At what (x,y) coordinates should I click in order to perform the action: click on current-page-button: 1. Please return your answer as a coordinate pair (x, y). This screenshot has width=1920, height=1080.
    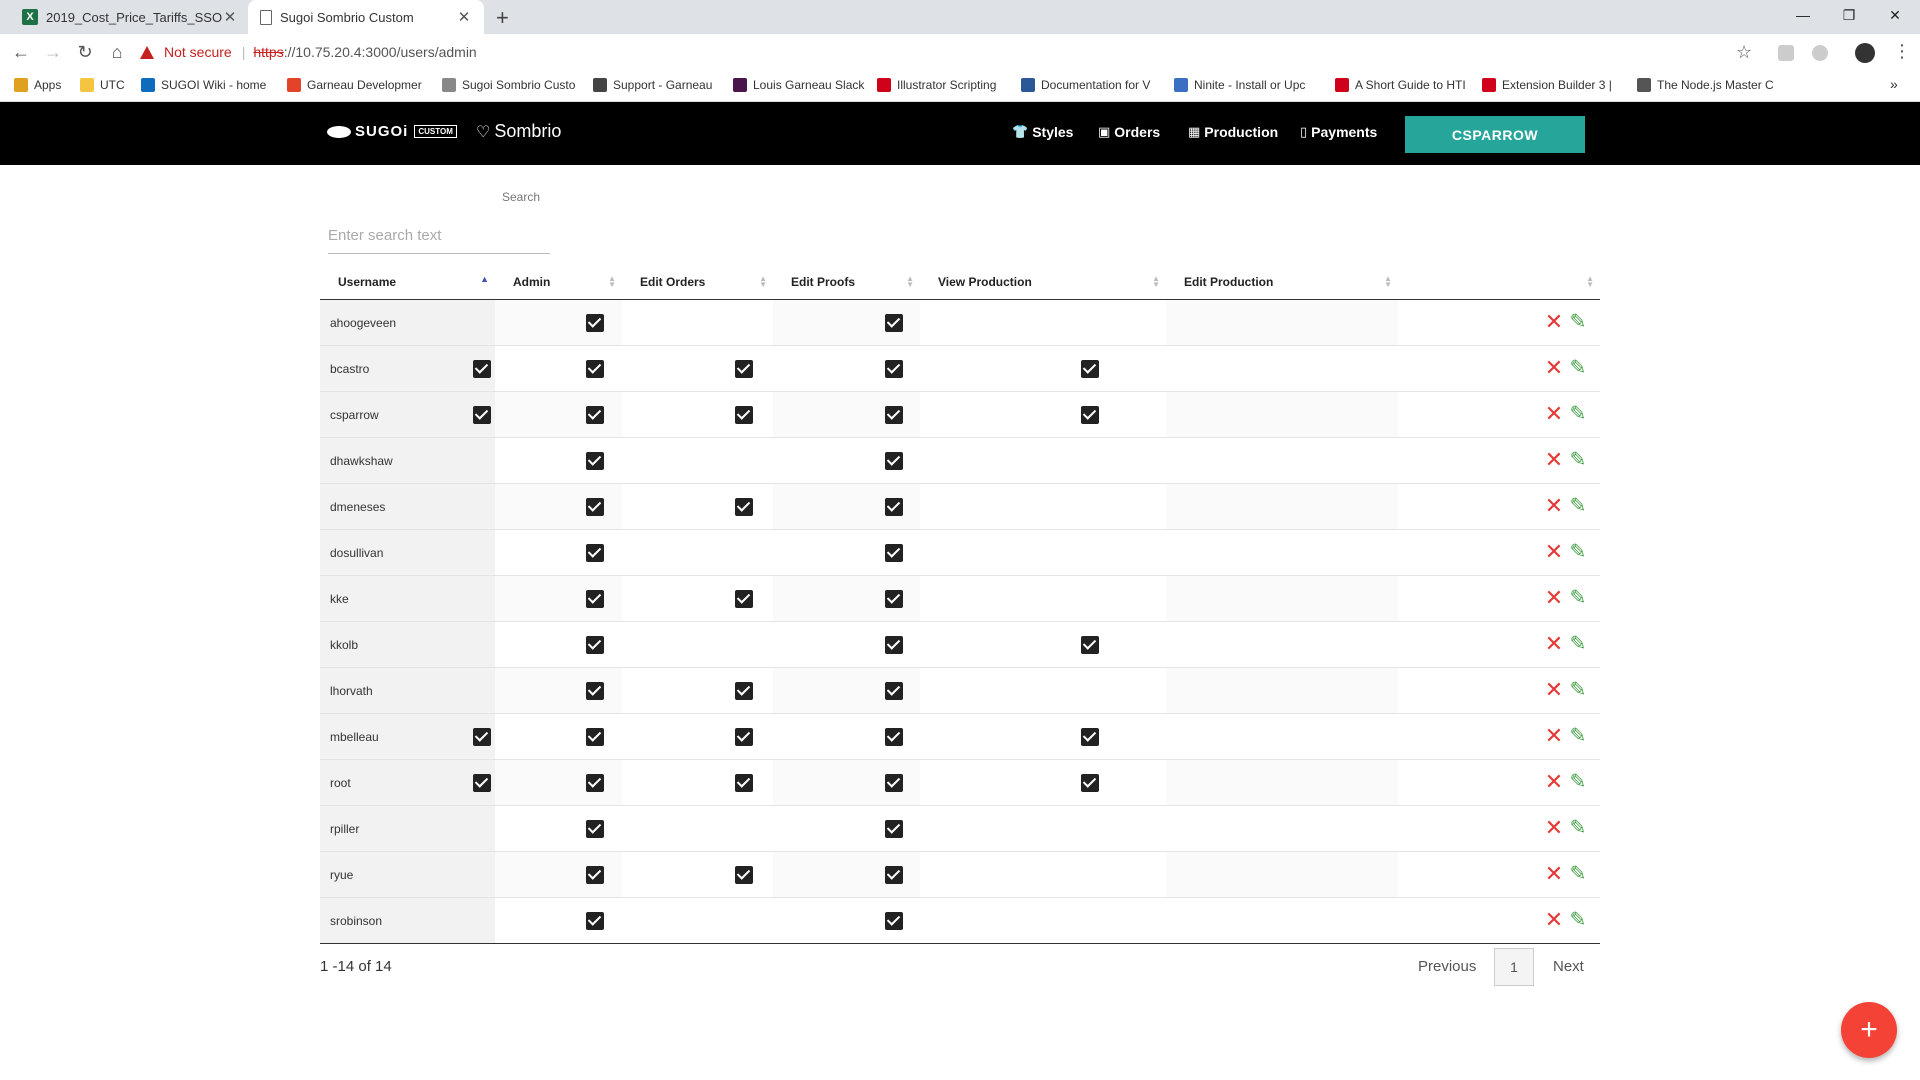
    Looking at the image, I should click on (1514, 967).